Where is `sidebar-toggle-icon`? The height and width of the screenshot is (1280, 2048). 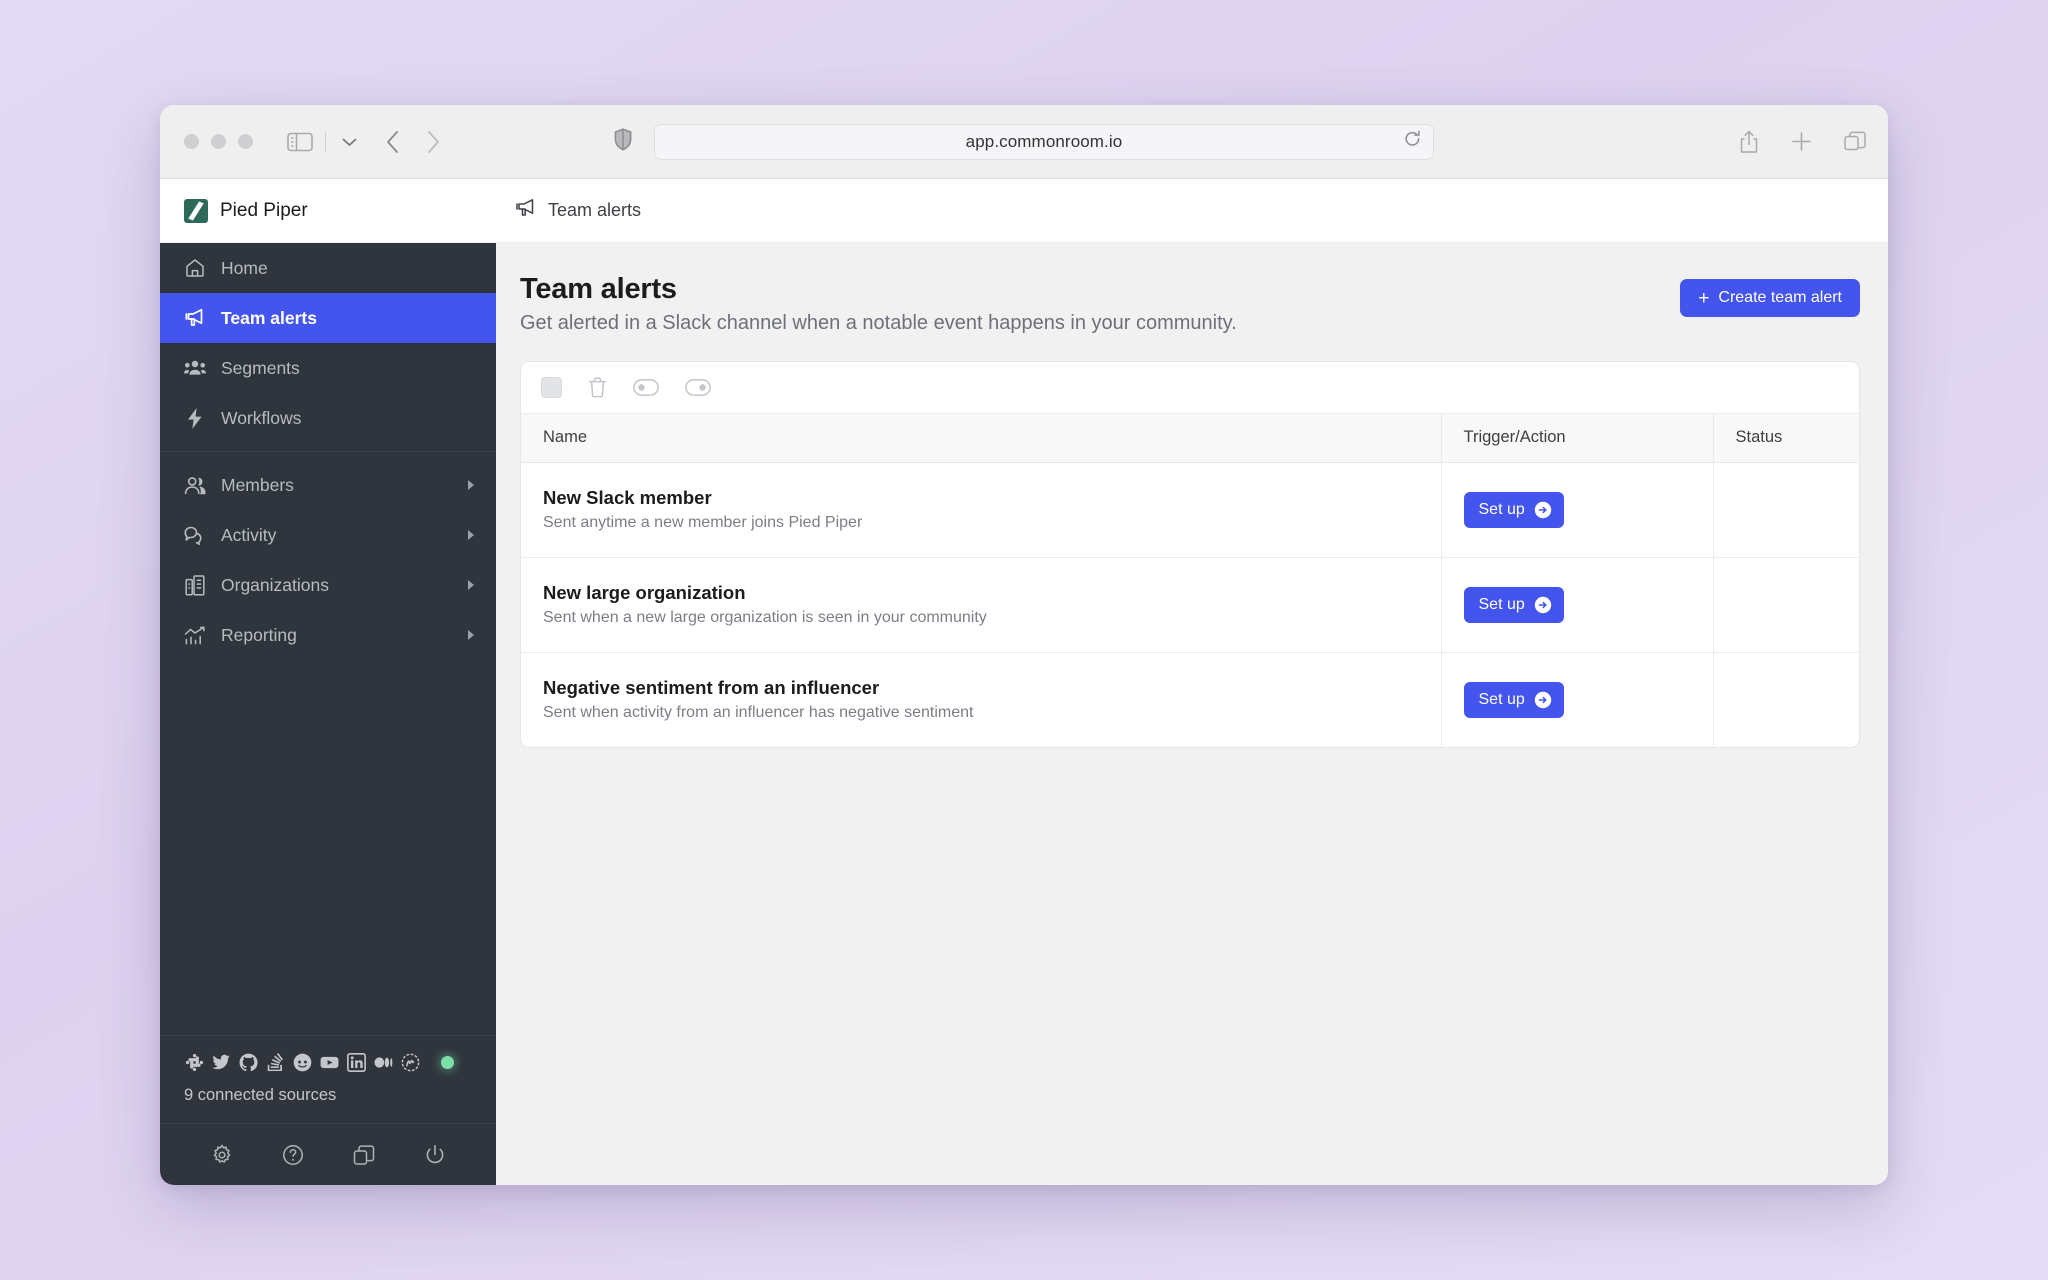 sidebar-toggle-icon is located at coordinates (300, 142).